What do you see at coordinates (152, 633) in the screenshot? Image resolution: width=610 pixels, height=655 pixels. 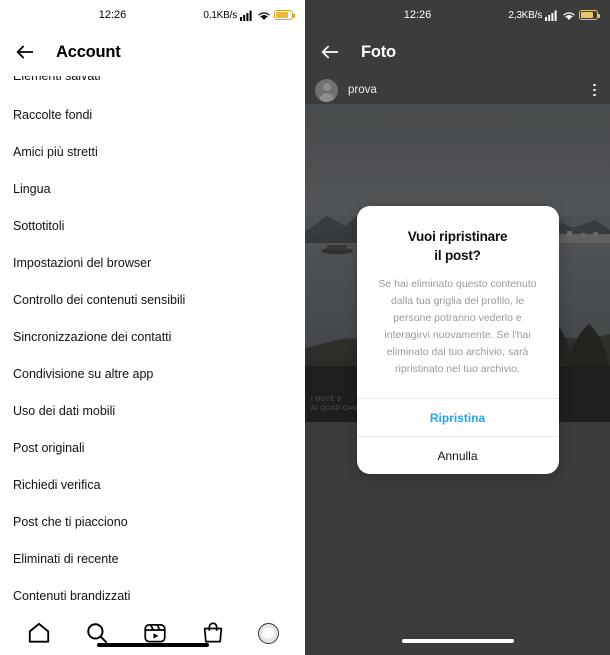 I see `bottom-navigation-bar` at bounding box center [152, 633].